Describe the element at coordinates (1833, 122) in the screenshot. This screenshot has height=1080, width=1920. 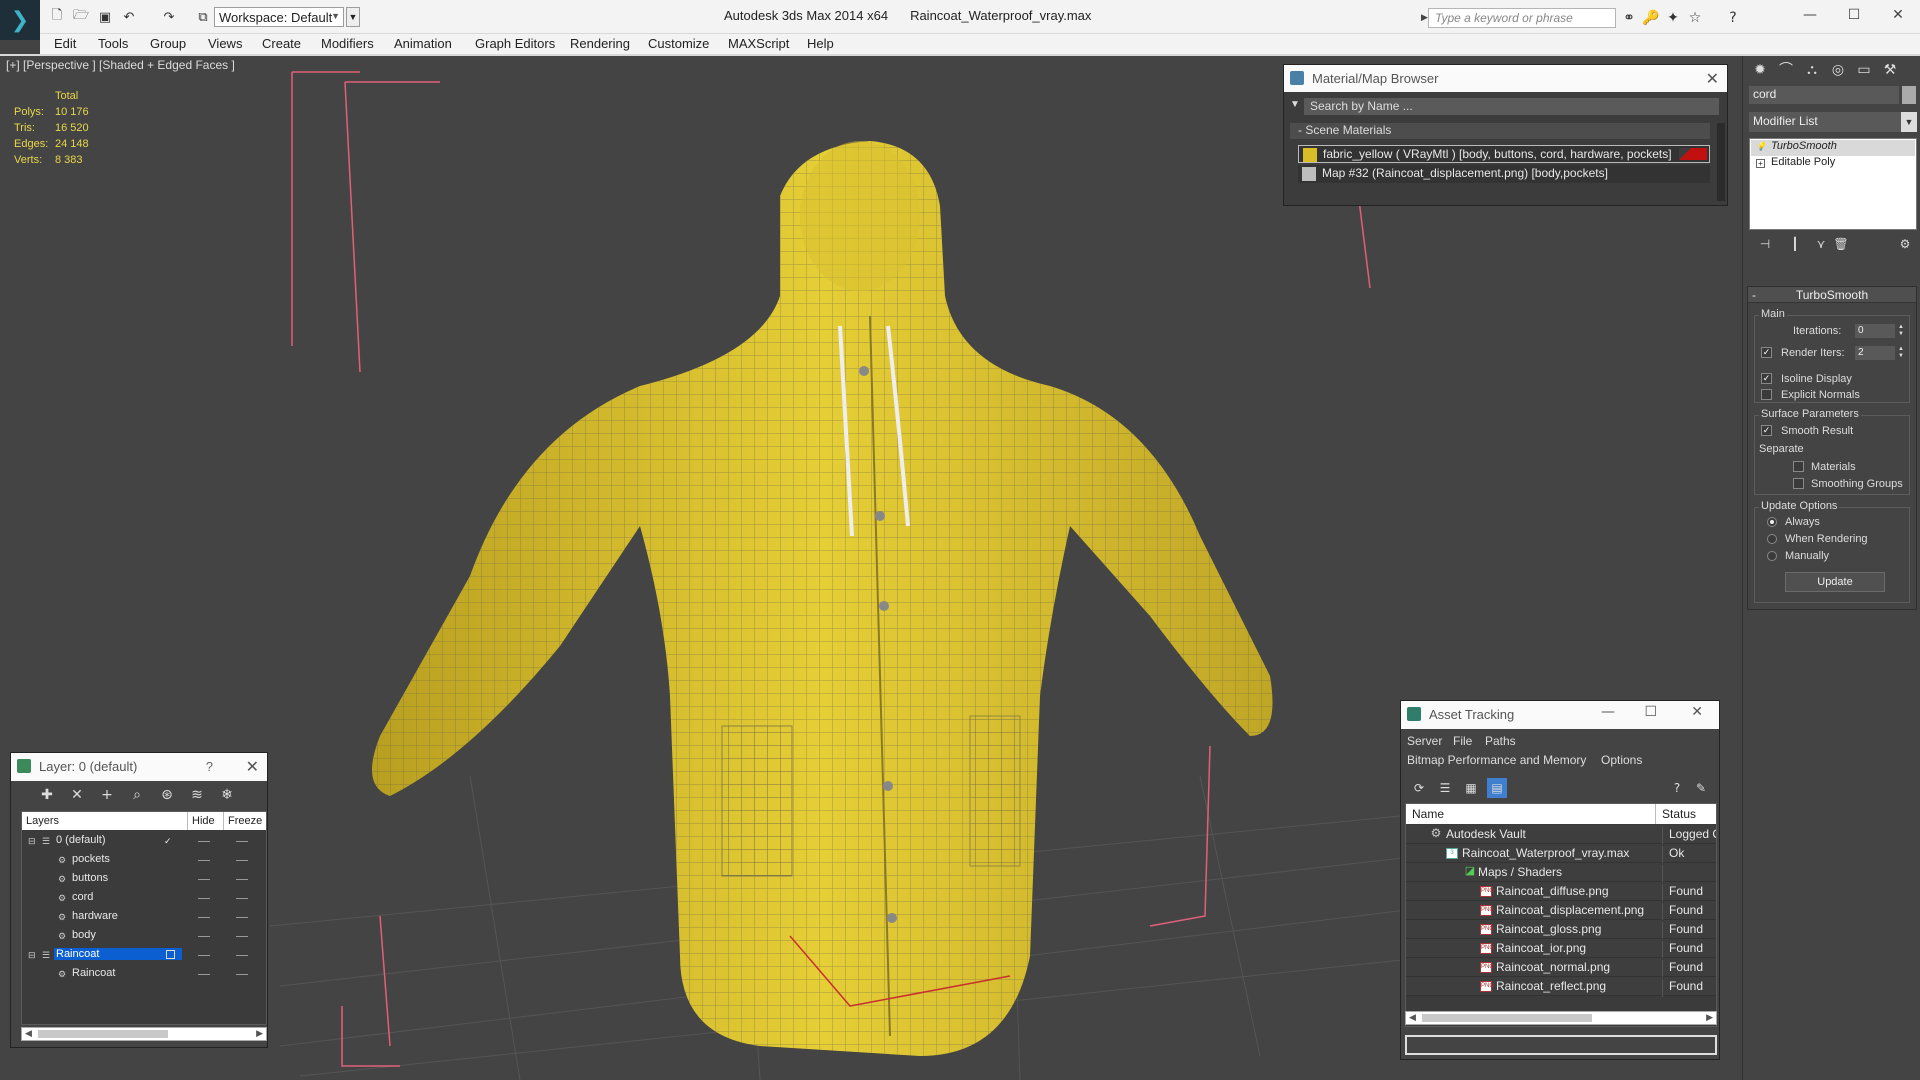
I see `modifier-list-dropdown: Modifier List ▼` at that location.